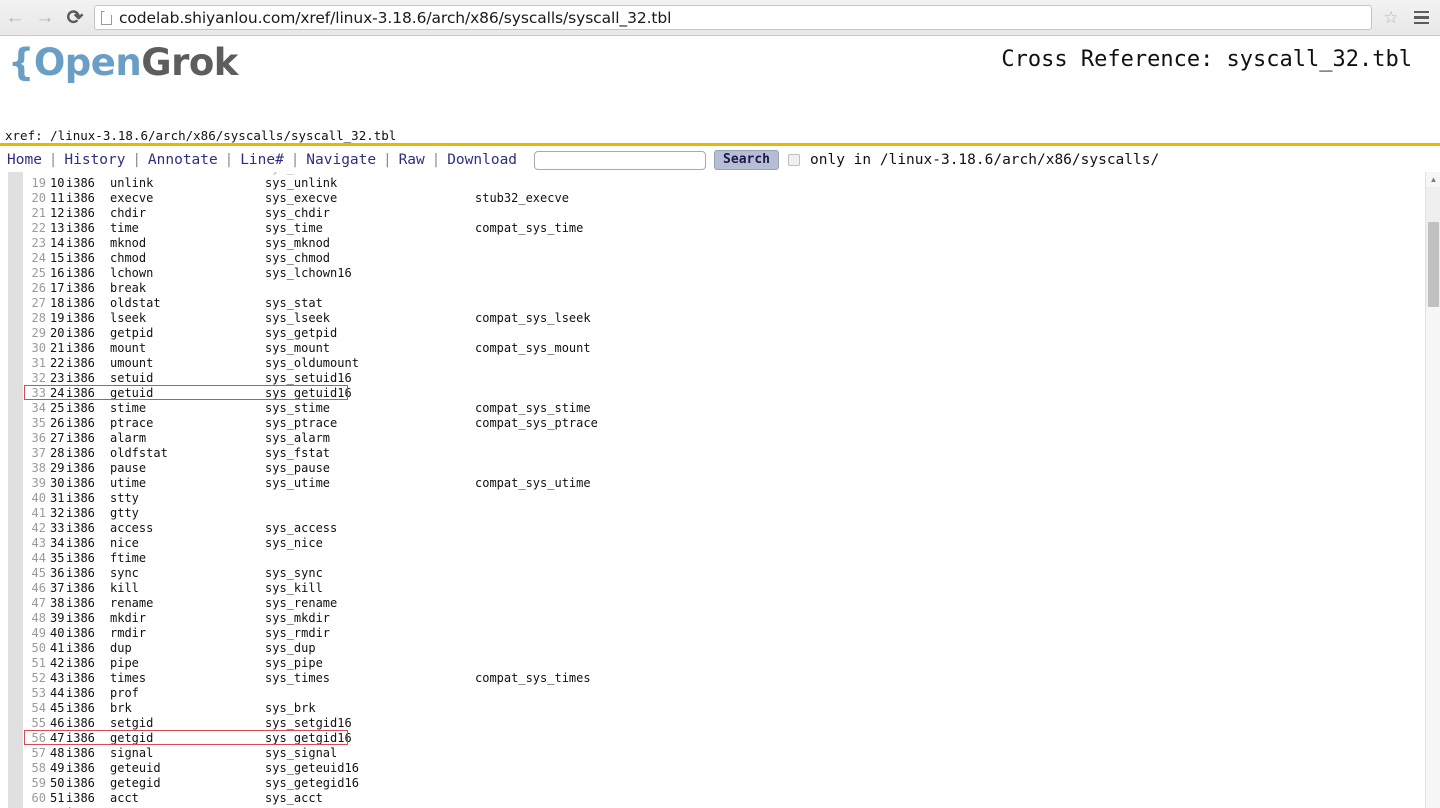 The image size is (1440, 808). What do you see at coordinates (23, 333) in the screenshot?
I see `line-number: 29` at bounding box center [23, 333].